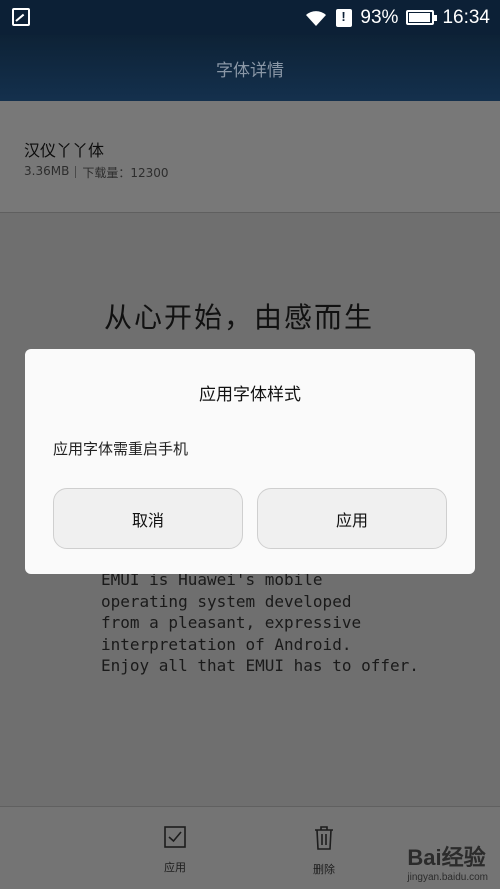 The width and height of the screenshot is (500, 889). I want to click on cancel-button: 取消, so click(148, 518).